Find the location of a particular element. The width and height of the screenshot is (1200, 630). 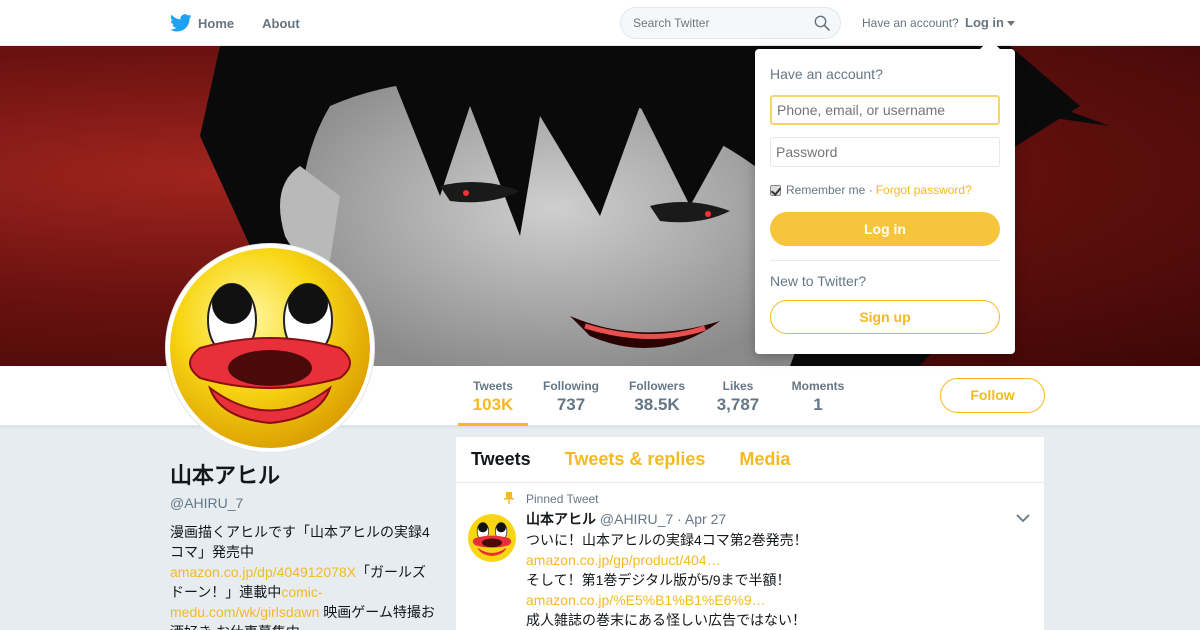

tweet-line: ついに！山本アヒルの実録4コマ第2巻発売！ is located at coordinates (667, 540).